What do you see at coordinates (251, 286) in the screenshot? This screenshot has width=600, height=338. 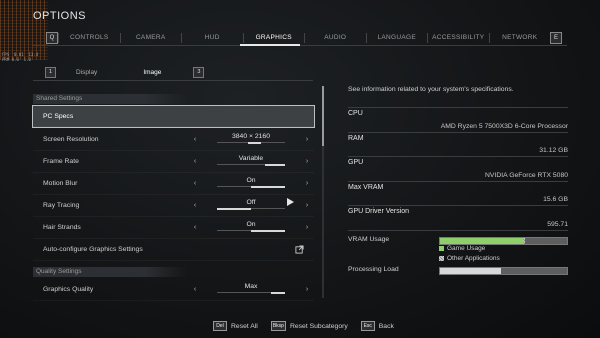 I see `value-text: Max` at bounding box center [251, 286].